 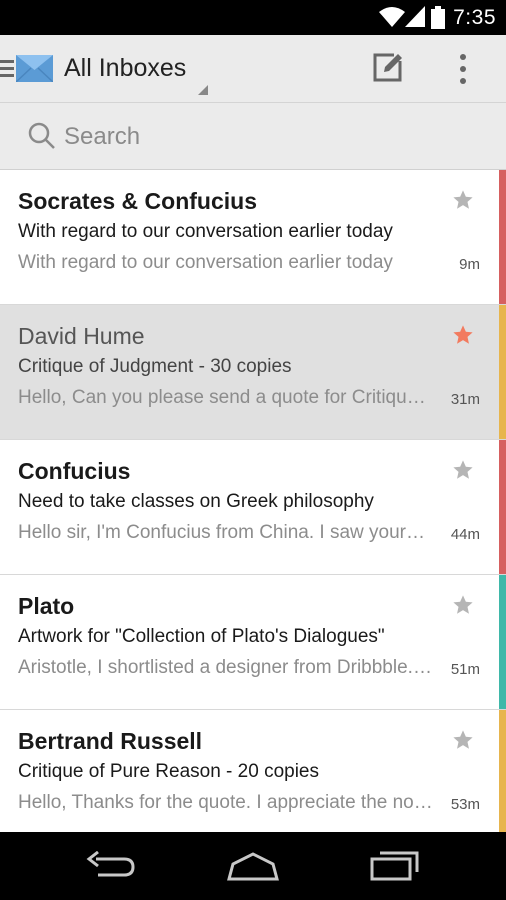 What do you see at coordinates (253, 69) in the screenshot?
I see `app-bar: All Inboxes` at bounding box center [253, 69].